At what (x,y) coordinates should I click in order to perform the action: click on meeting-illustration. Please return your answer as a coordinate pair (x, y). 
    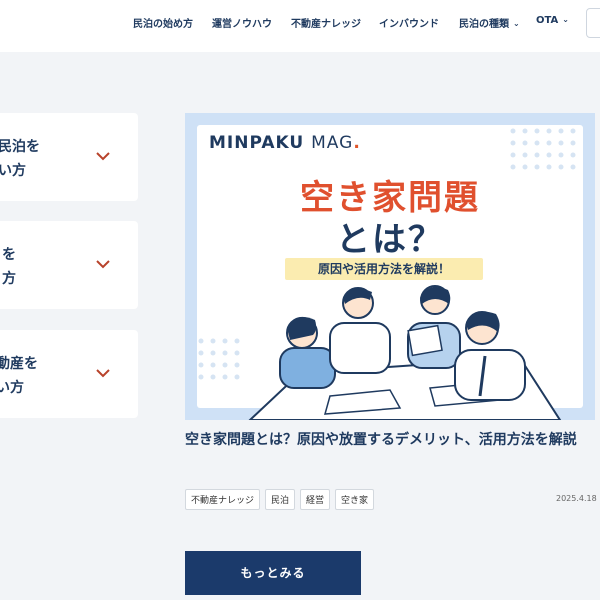
    Looking at the image, I should click on (405, 352).